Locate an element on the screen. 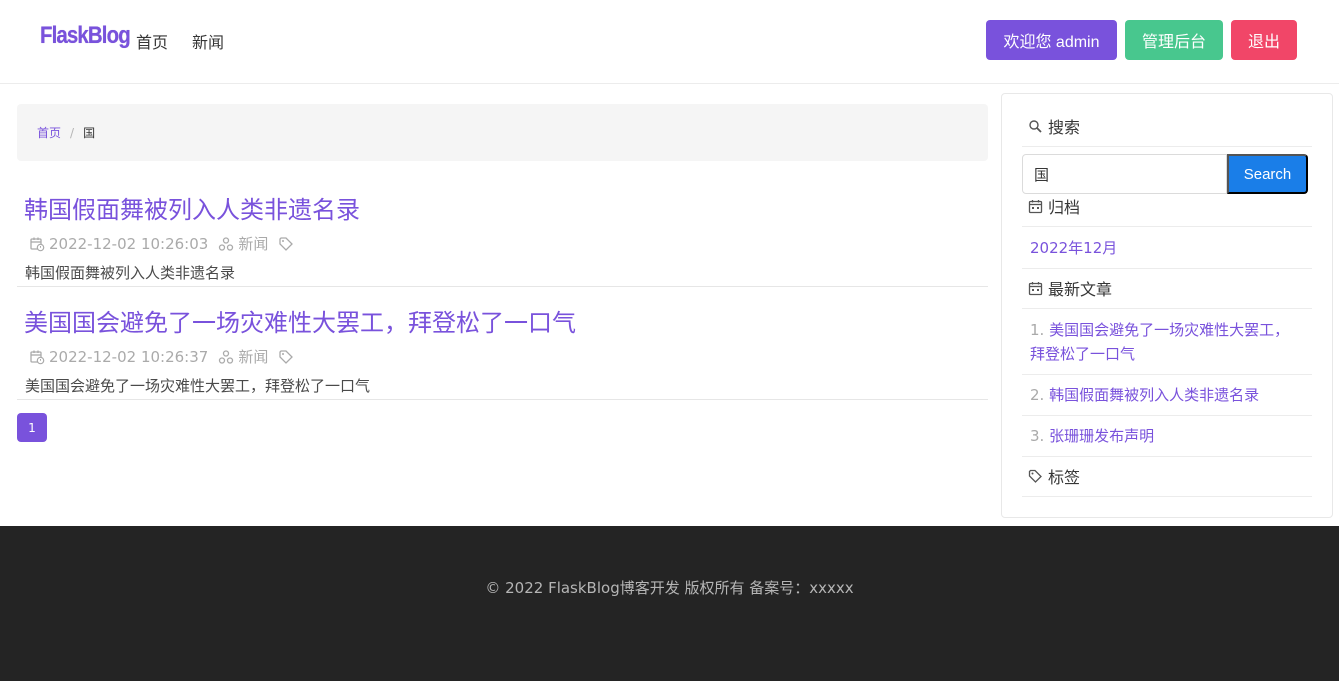 The width and height of the screenshot is (1339, 681). search-heading: 搜索 is located at coordinates (1167, 126).